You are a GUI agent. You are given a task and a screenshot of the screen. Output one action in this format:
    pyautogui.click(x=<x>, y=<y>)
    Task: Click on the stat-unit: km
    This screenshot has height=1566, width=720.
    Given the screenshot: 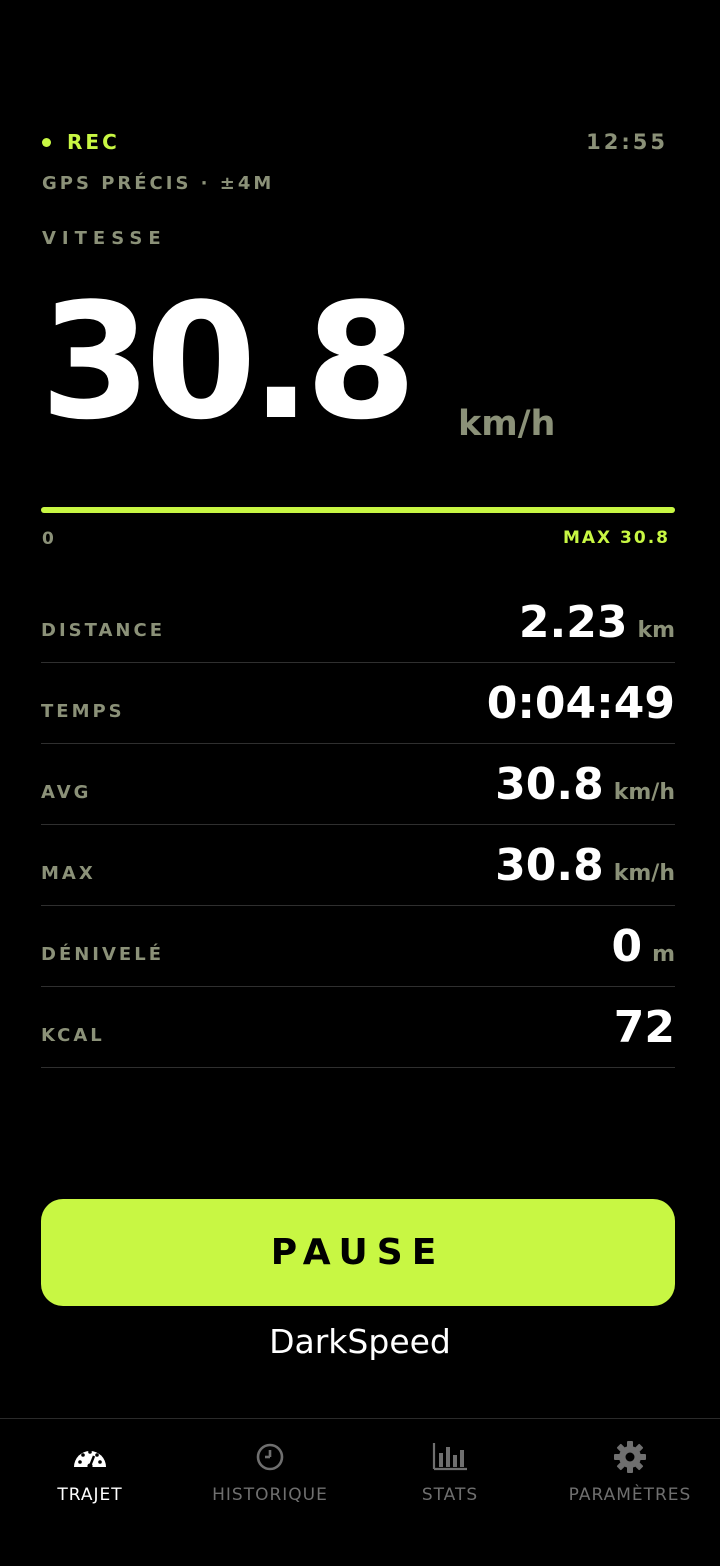 What is the action you would take?
    pyautogui.click(x=656, y=630)
    